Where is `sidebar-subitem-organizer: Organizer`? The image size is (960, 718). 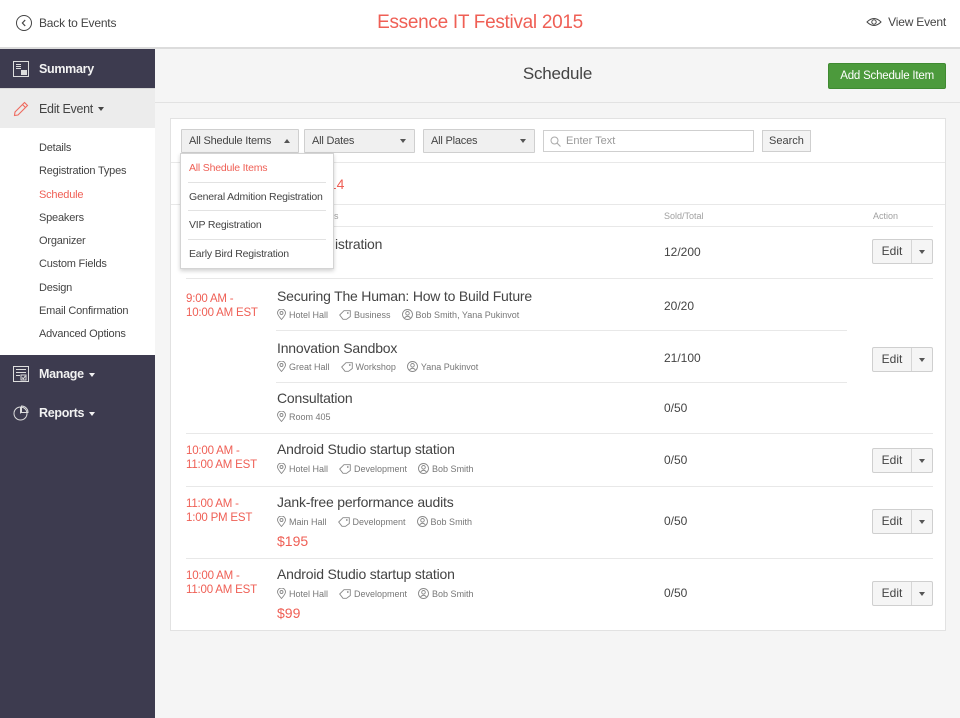 sidebar-subitem-organizer: Organizer is located at coordinates (77, 241).